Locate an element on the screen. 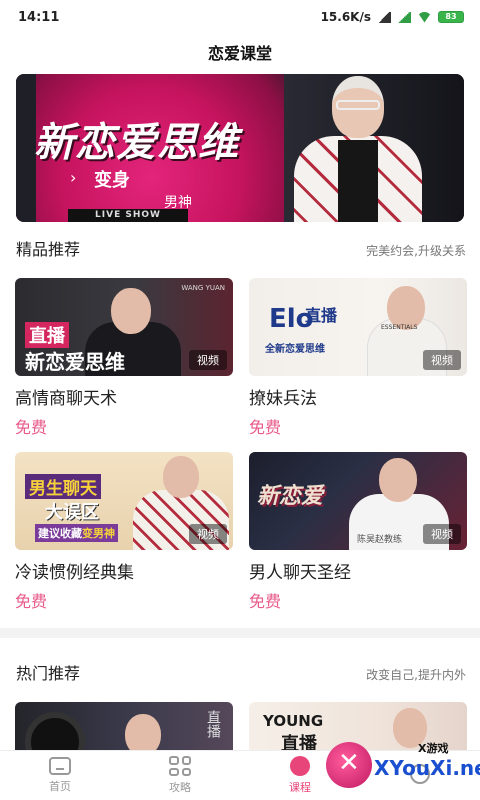  network-speed: 15.6K/s is located at coordinates (345, 17).